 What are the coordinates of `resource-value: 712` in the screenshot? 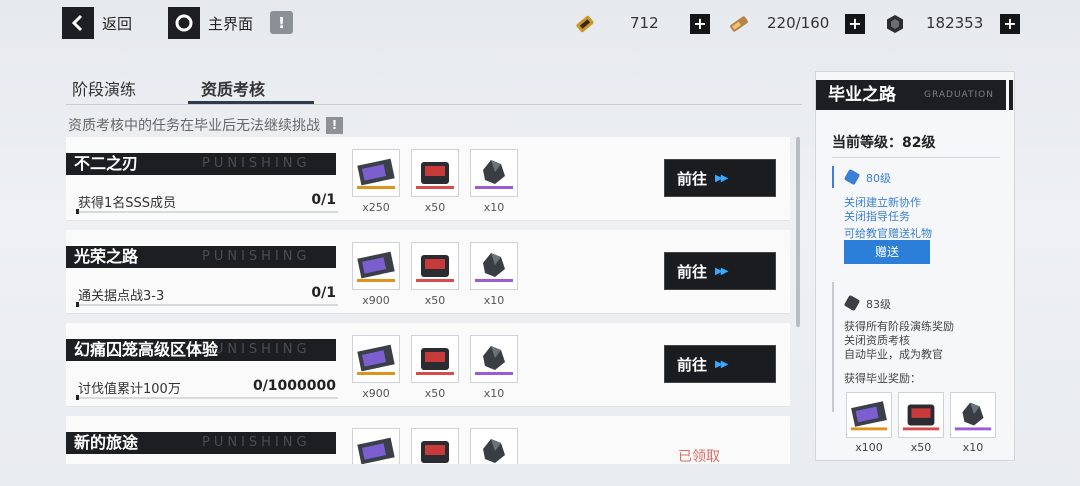 It's located at (644, 23).